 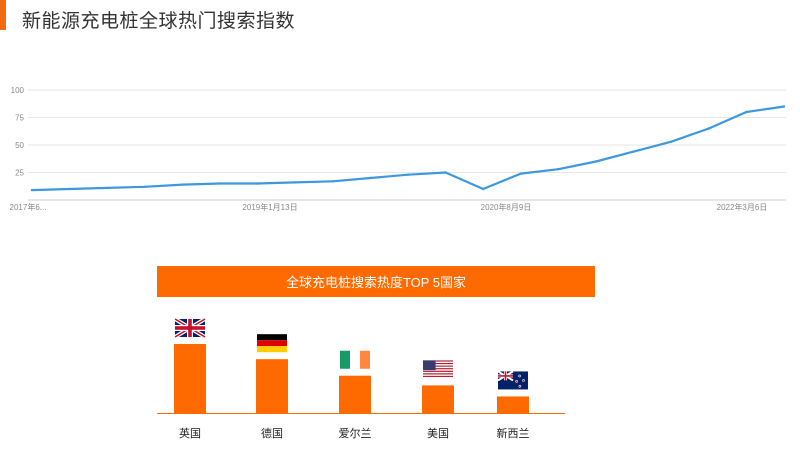 What do you see at coordinates (272, 434) in the screenshot?
I see `country-label: 德国` at bounding box center [272, 434].